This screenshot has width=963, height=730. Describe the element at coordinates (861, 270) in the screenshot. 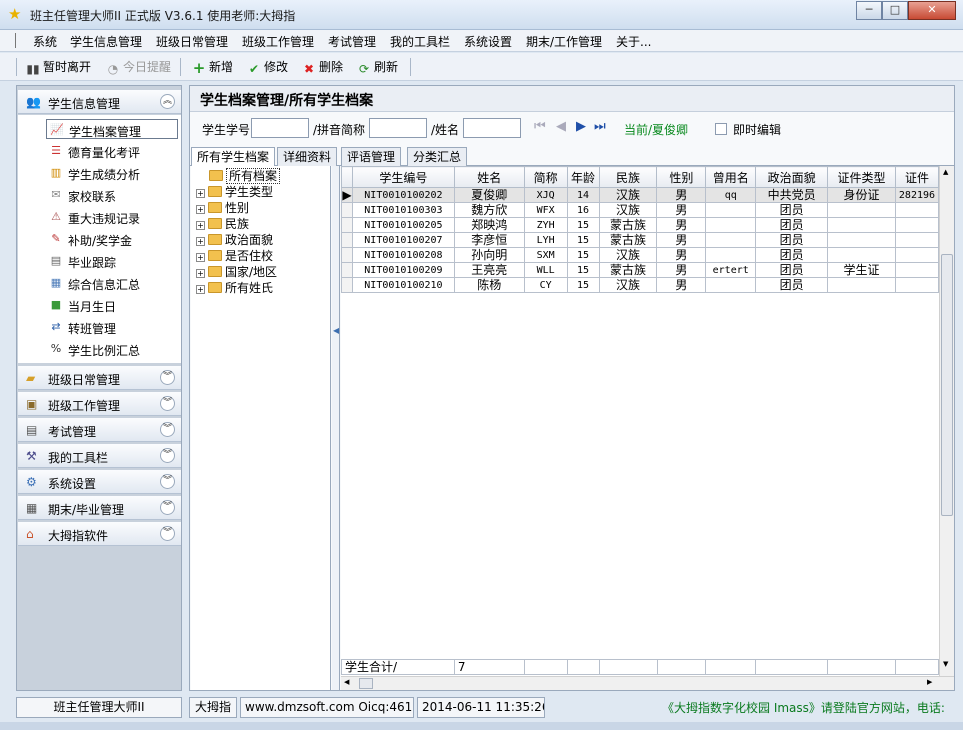

I see `table-cell: 学生证` at that location.